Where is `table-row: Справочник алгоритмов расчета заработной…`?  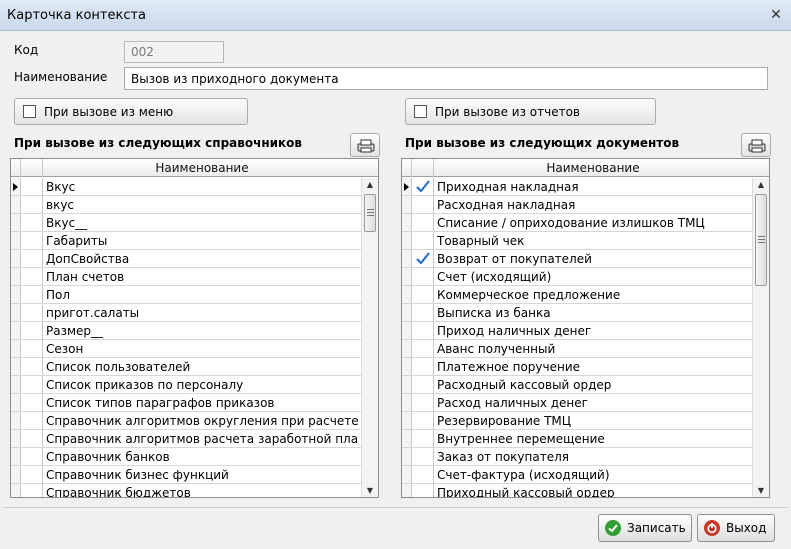 table-row: Справочник алгоритмов расчета заработной… is located at coordinates (186, 439).